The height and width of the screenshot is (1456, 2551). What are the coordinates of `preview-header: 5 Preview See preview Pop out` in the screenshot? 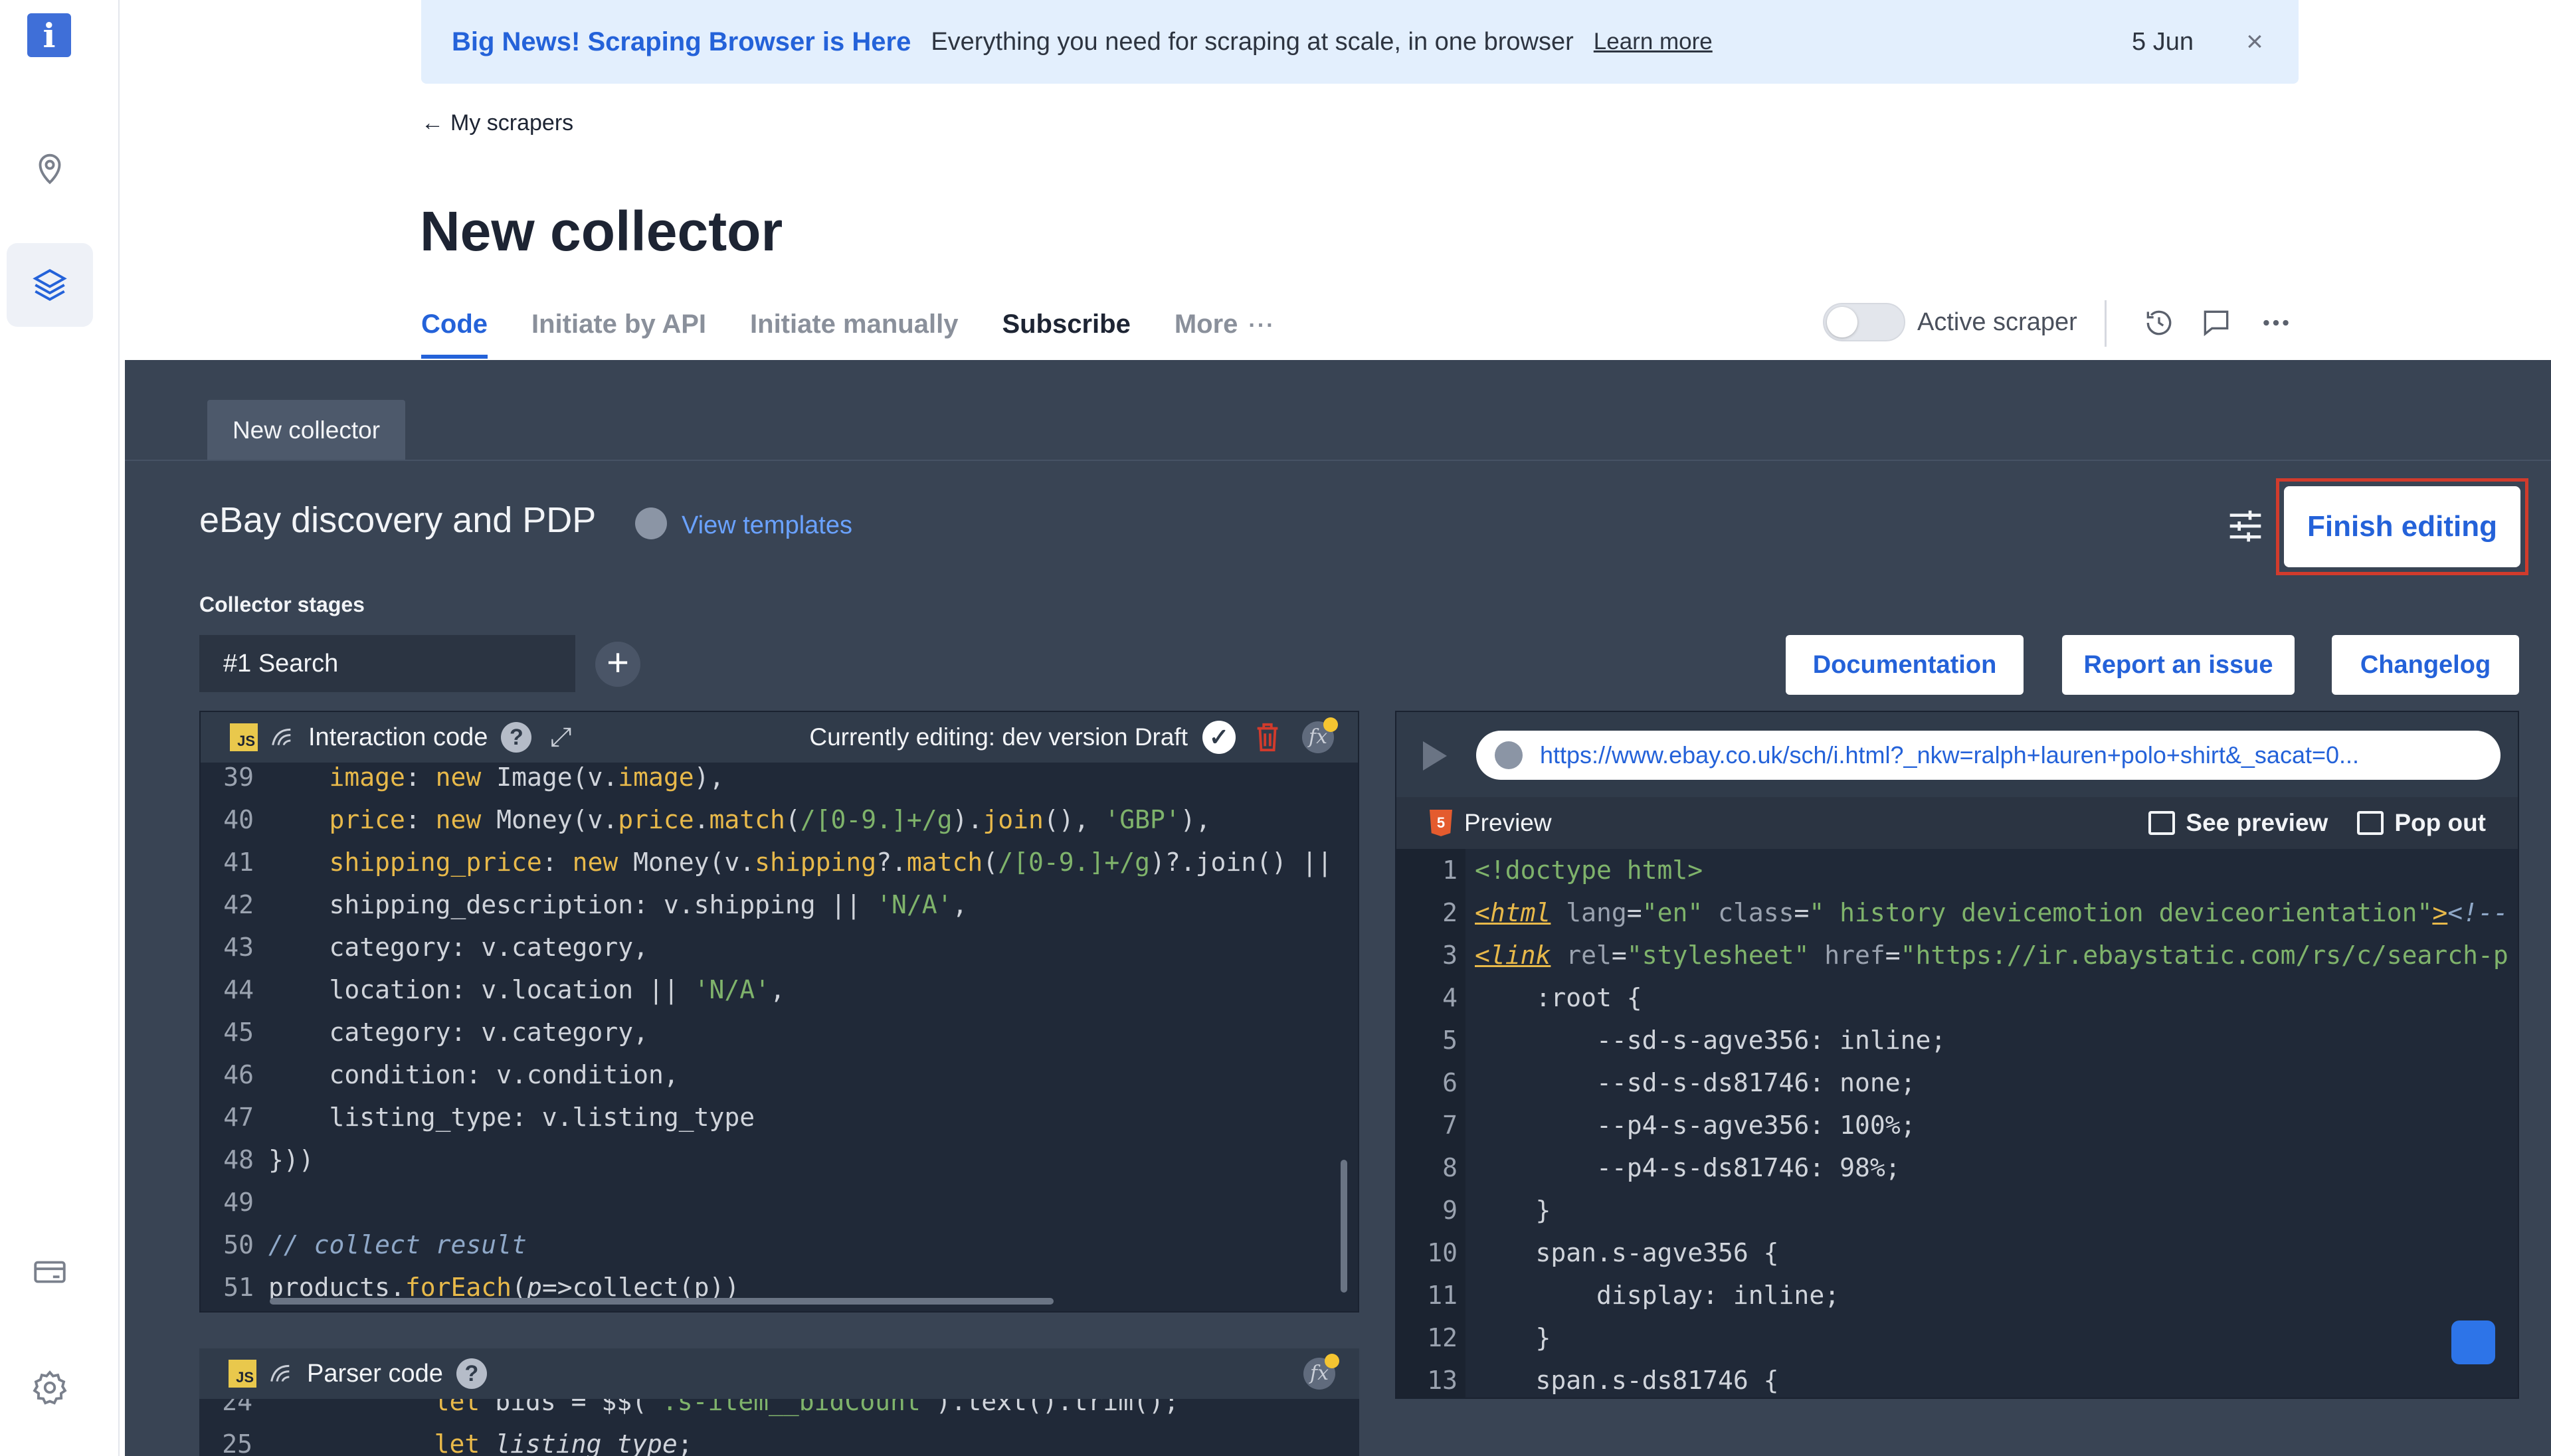 It's located at (1957, 823).